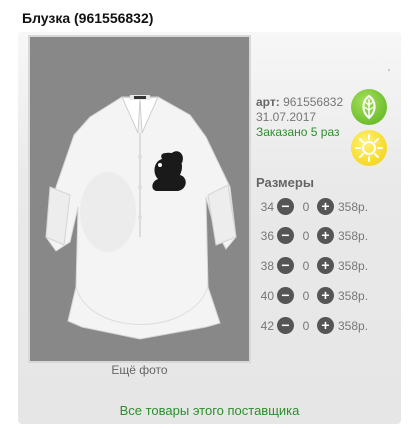 The height and width of the screenshot is (429, 409). Describe the element at coordinates (286, 117) in the screenshot. I see `product-date: 31.07.2017` at that location.